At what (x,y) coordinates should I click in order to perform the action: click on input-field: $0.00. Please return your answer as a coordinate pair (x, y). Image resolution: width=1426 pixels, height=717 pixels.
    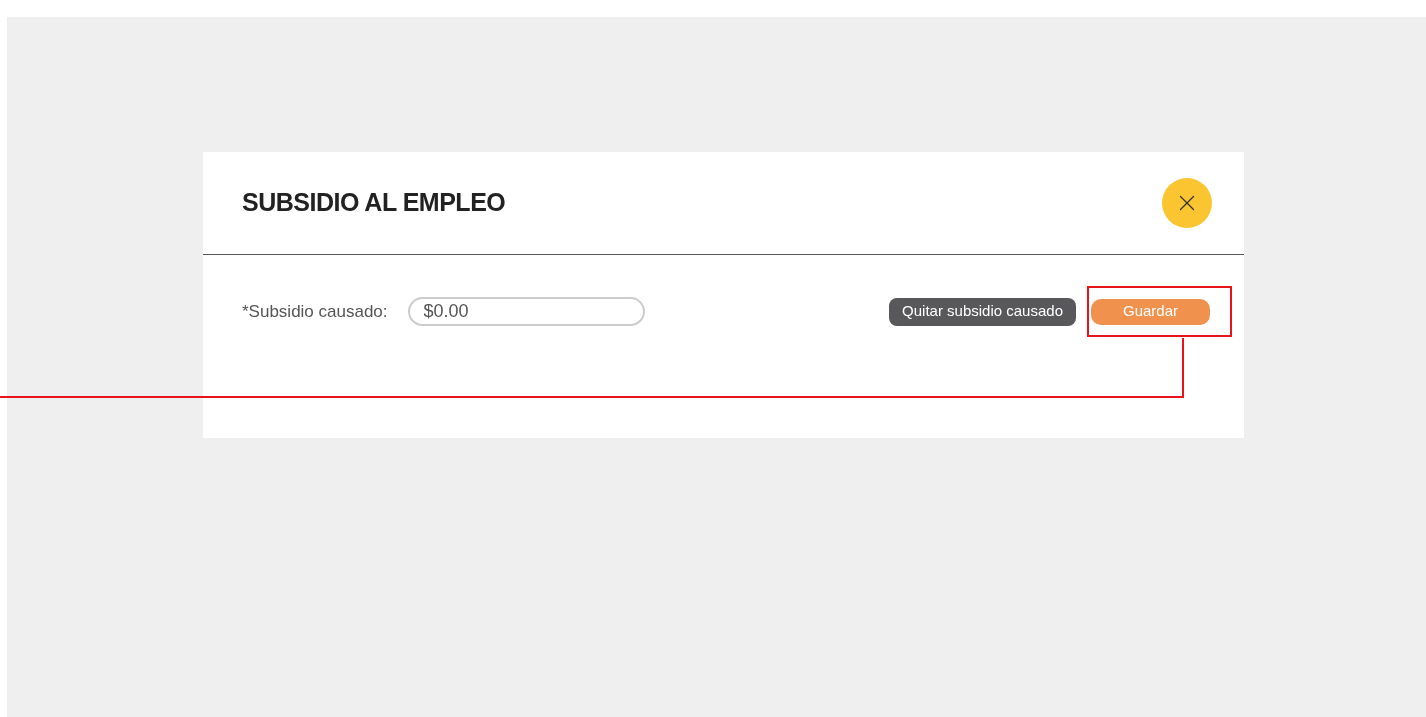
    Looking at the image, I should click on (526, 311).